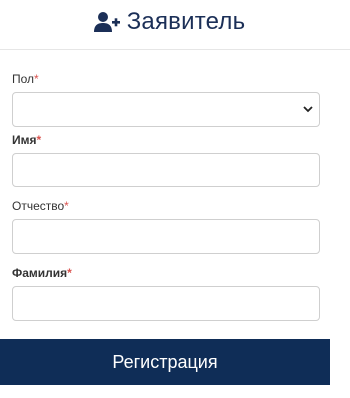 The image size is (350, 398). I want to click on last-name-label: Фамилия*, so click(175, 273).